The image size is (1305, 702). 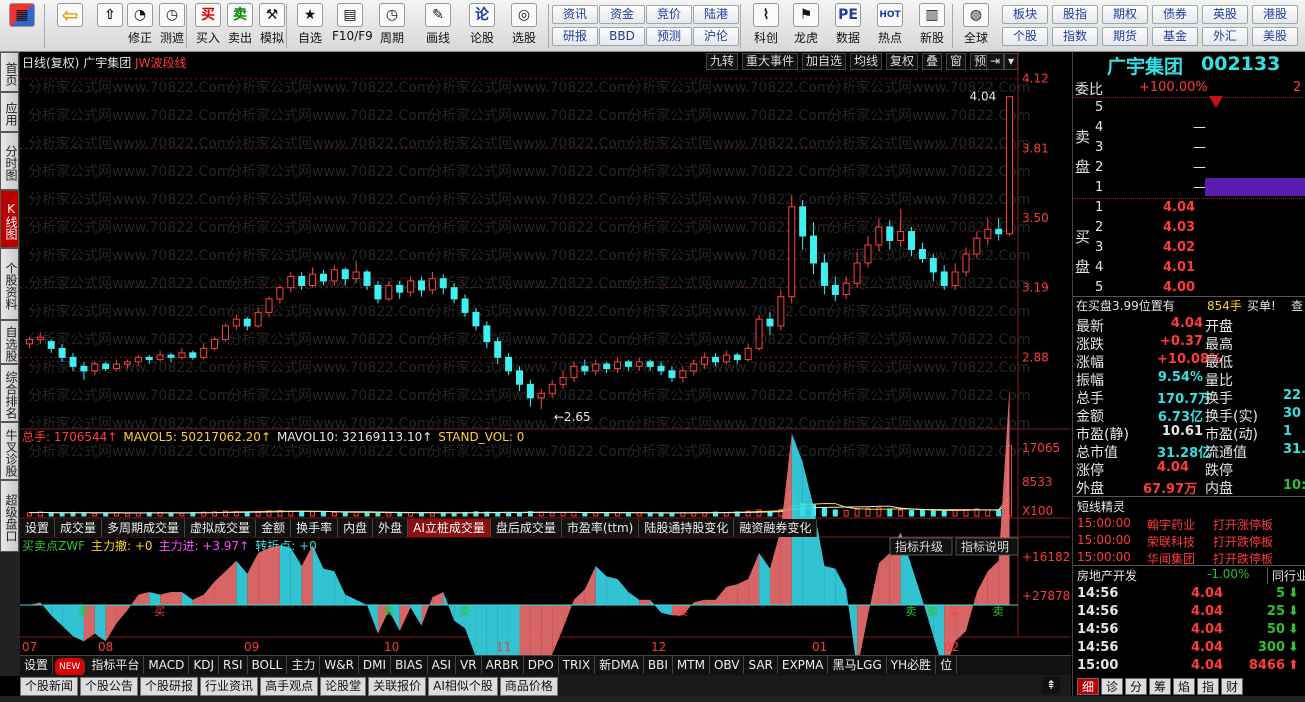 What do you see at coordinates (274, 528) in the screenshot?
I see `volume-subtab: 金额` at bounding box center [274, 528].